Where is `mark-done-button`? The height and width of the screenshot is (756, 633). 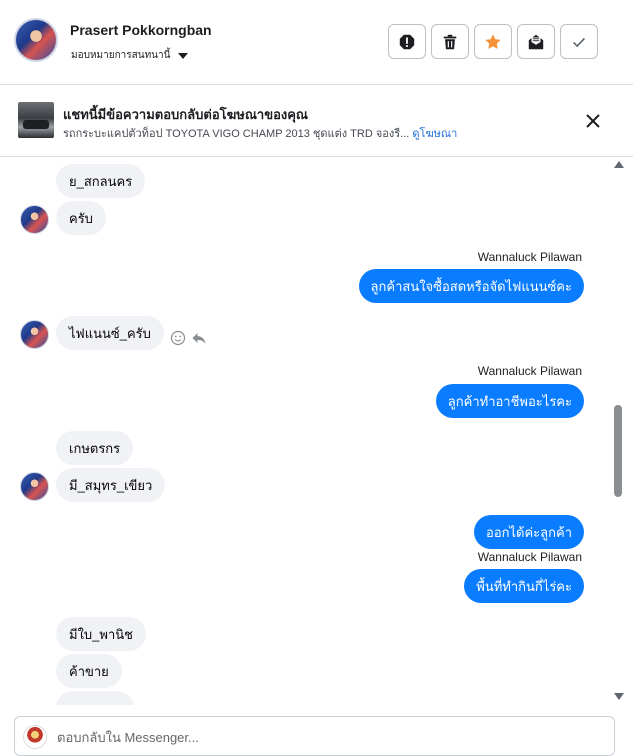 mark-done-button is located at coordinates (579, 41).